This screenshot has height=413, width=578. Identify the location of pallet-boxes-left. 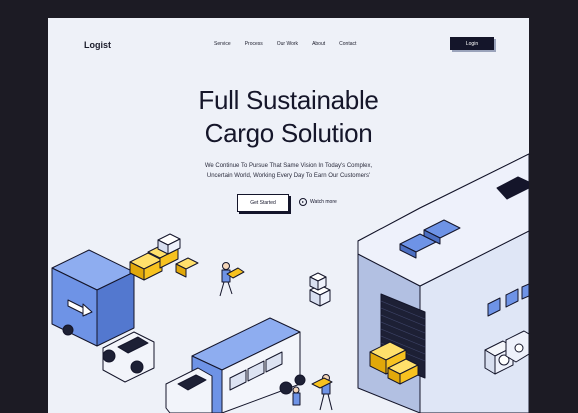
(164, 257).